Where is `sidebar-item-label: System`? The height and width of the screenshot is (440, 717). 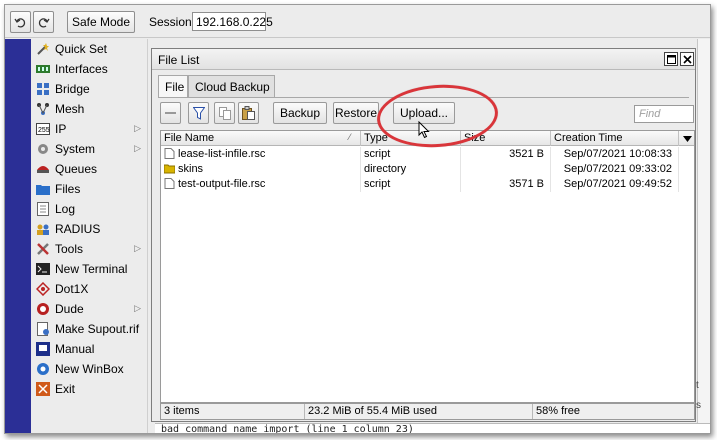
sidebar-item-label: System is located at coordinates (75, 149).